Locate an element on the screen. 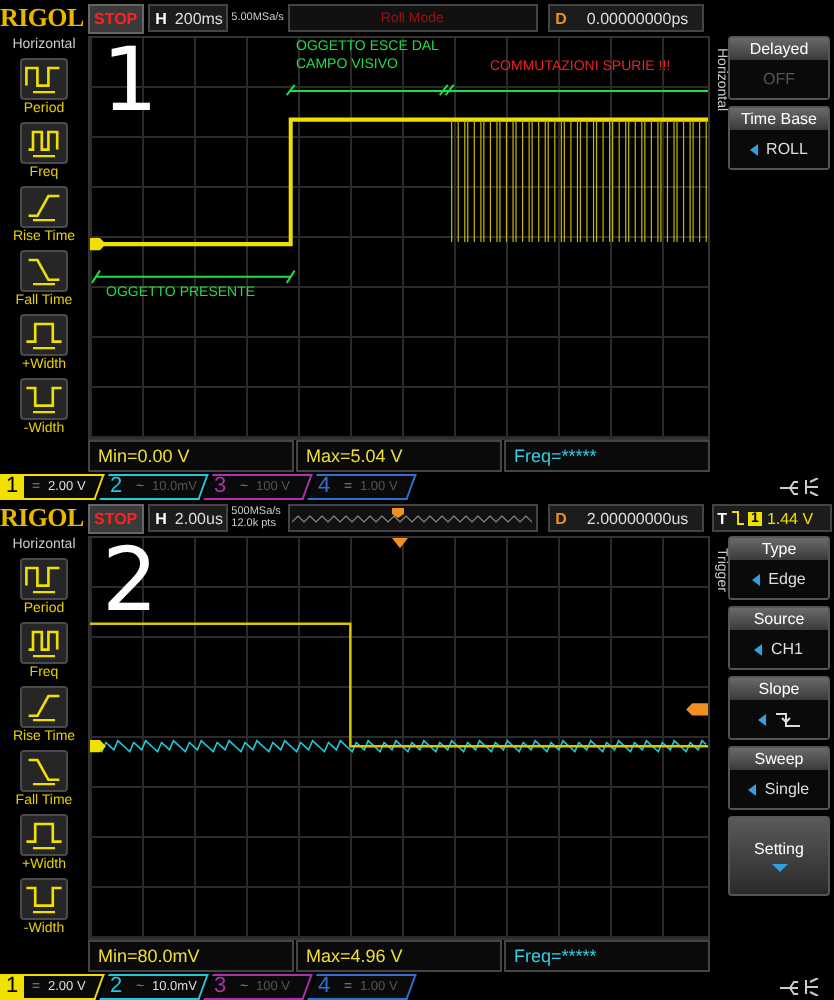 This screenshot has height=1000, width=834. timebase-display: H 200ms is located at coordinates (187, 18).